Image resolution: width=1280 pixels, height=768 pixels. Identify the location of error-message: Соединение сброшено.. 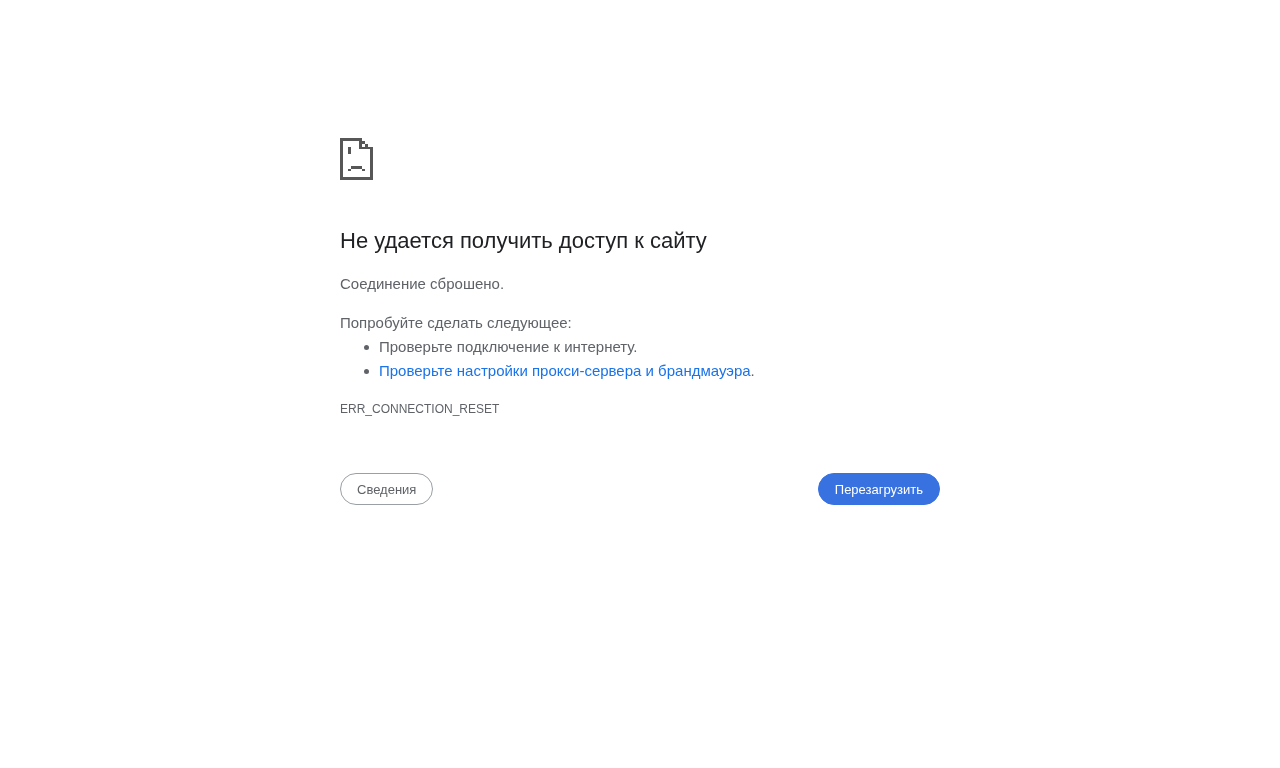
(423, 284).